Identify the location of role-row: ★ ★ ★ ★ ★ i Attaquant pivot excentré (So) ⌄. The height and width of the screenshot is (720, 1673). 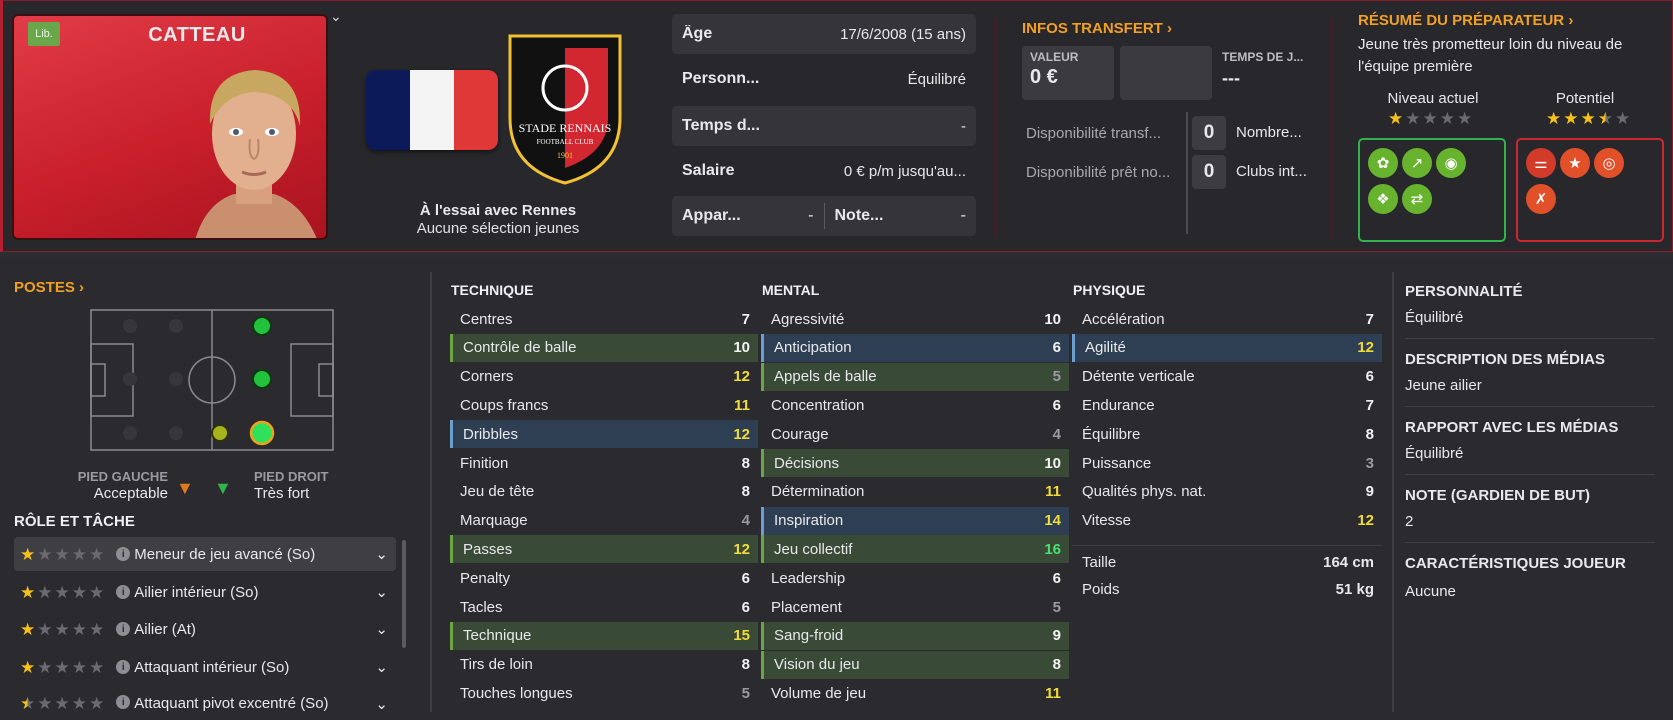
(205, 703).